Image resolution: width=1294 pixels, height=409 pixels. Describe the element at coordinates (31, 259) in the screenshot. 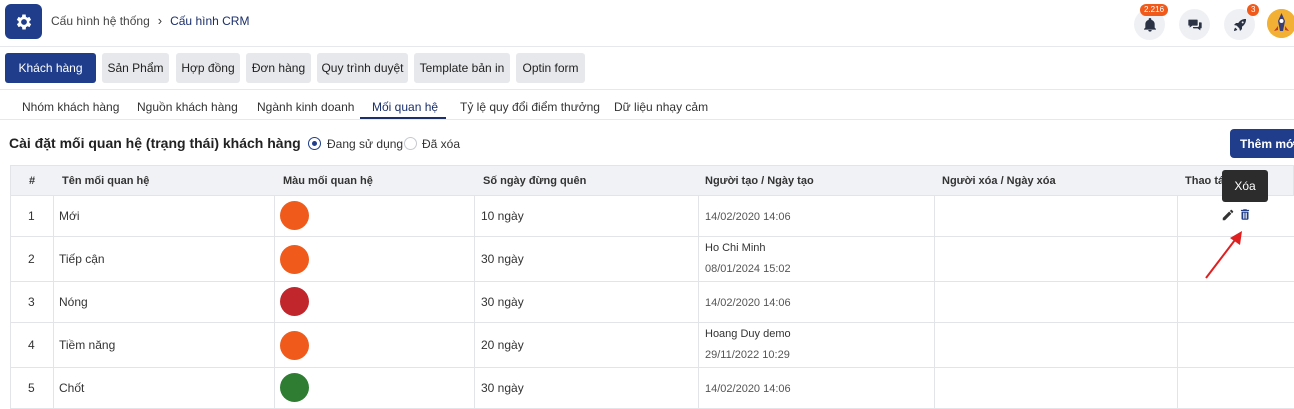

I see `row-index: 2` at that location.